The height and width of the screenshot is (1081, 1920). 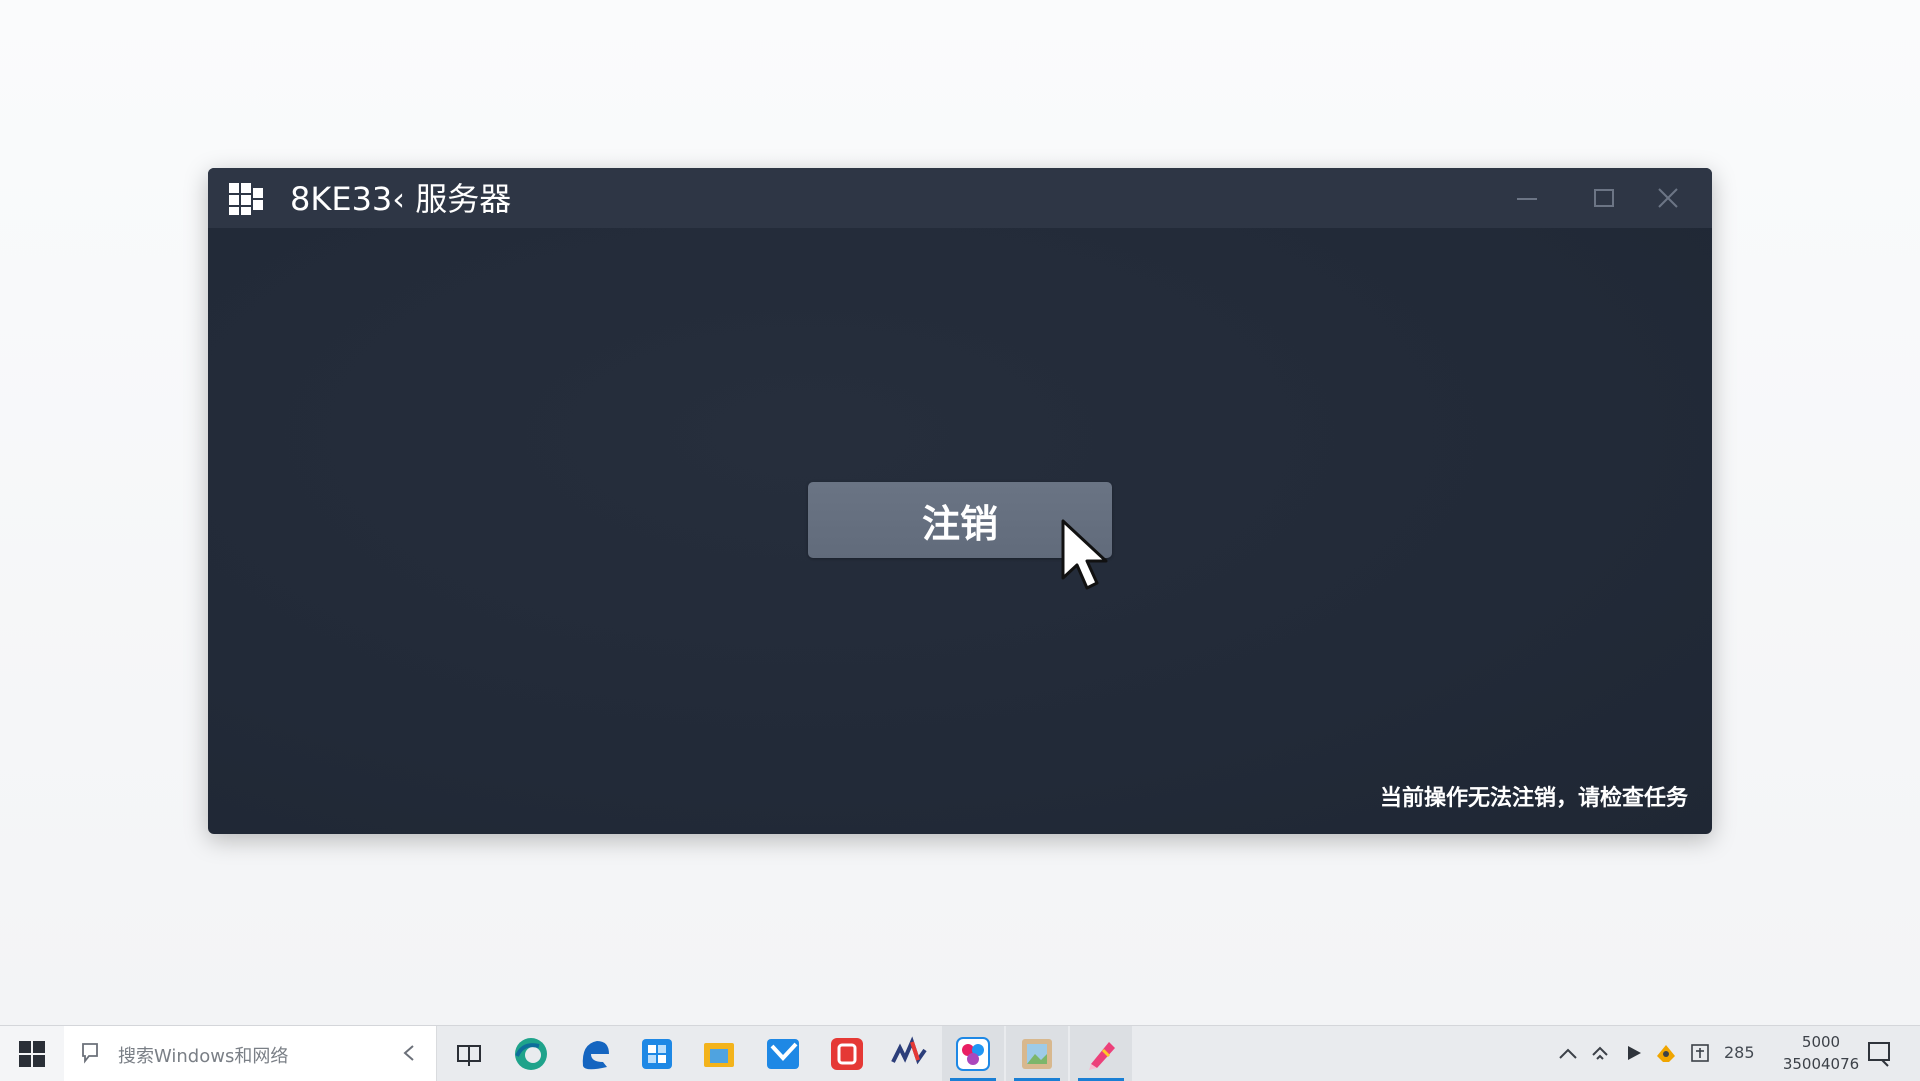 I want to click on notification-icon, so click(x=1880, y=1054).